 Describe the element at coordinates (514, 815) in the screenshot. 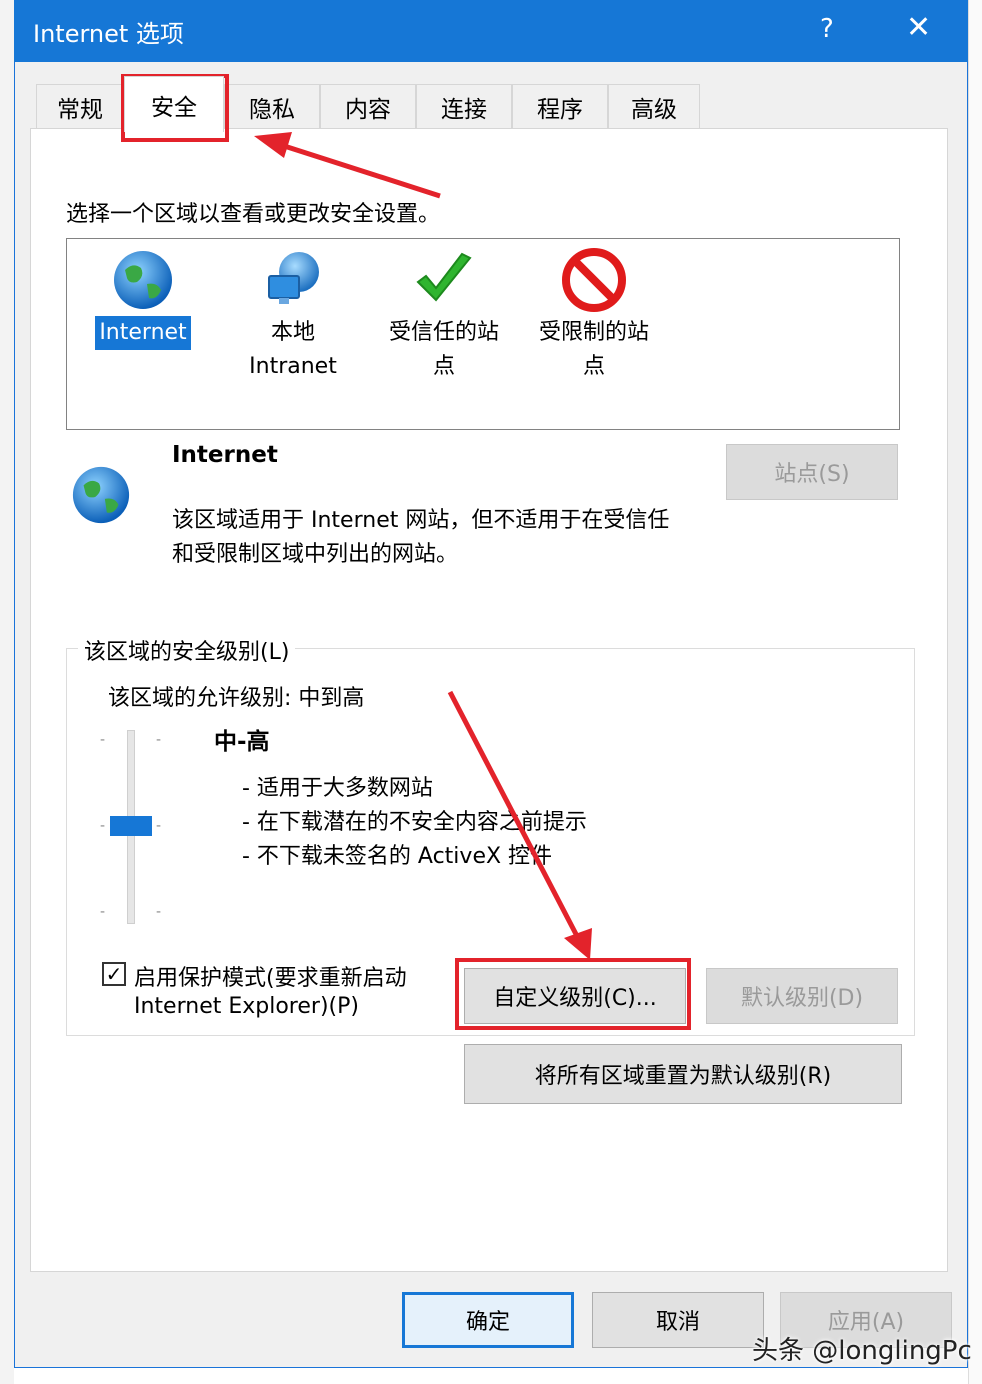

I see `arrow-to-custom-level` at that location.